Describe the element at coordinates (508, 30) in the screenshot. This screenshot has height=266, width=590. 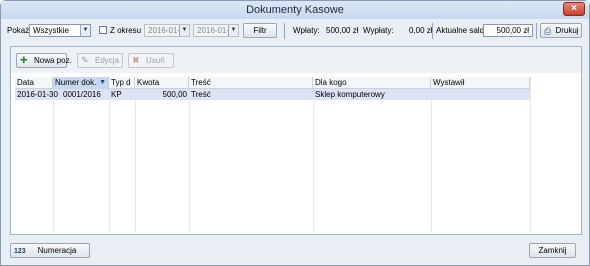
I see `balance-field: 500,00 zł` at that location.